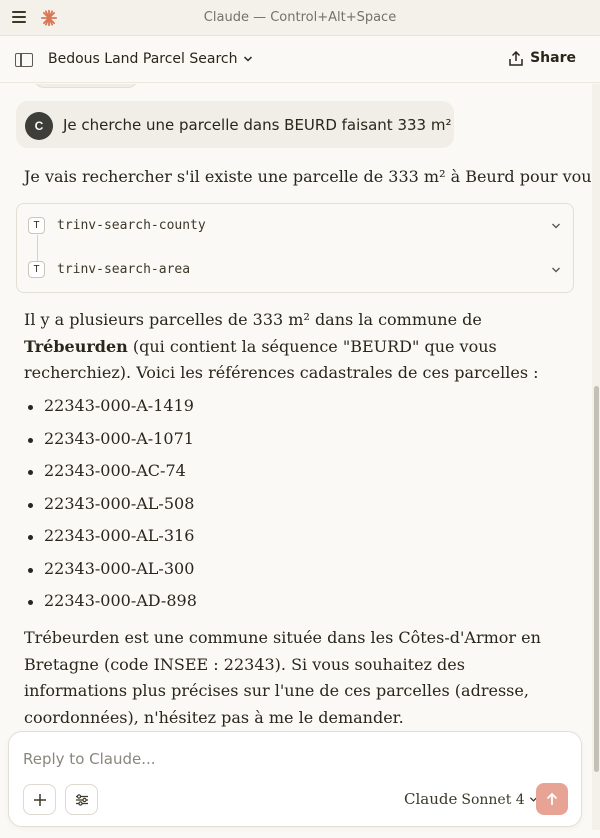 The width and height of the screenshot is (600, 838). I want to click on send-button, so click(552, 799).